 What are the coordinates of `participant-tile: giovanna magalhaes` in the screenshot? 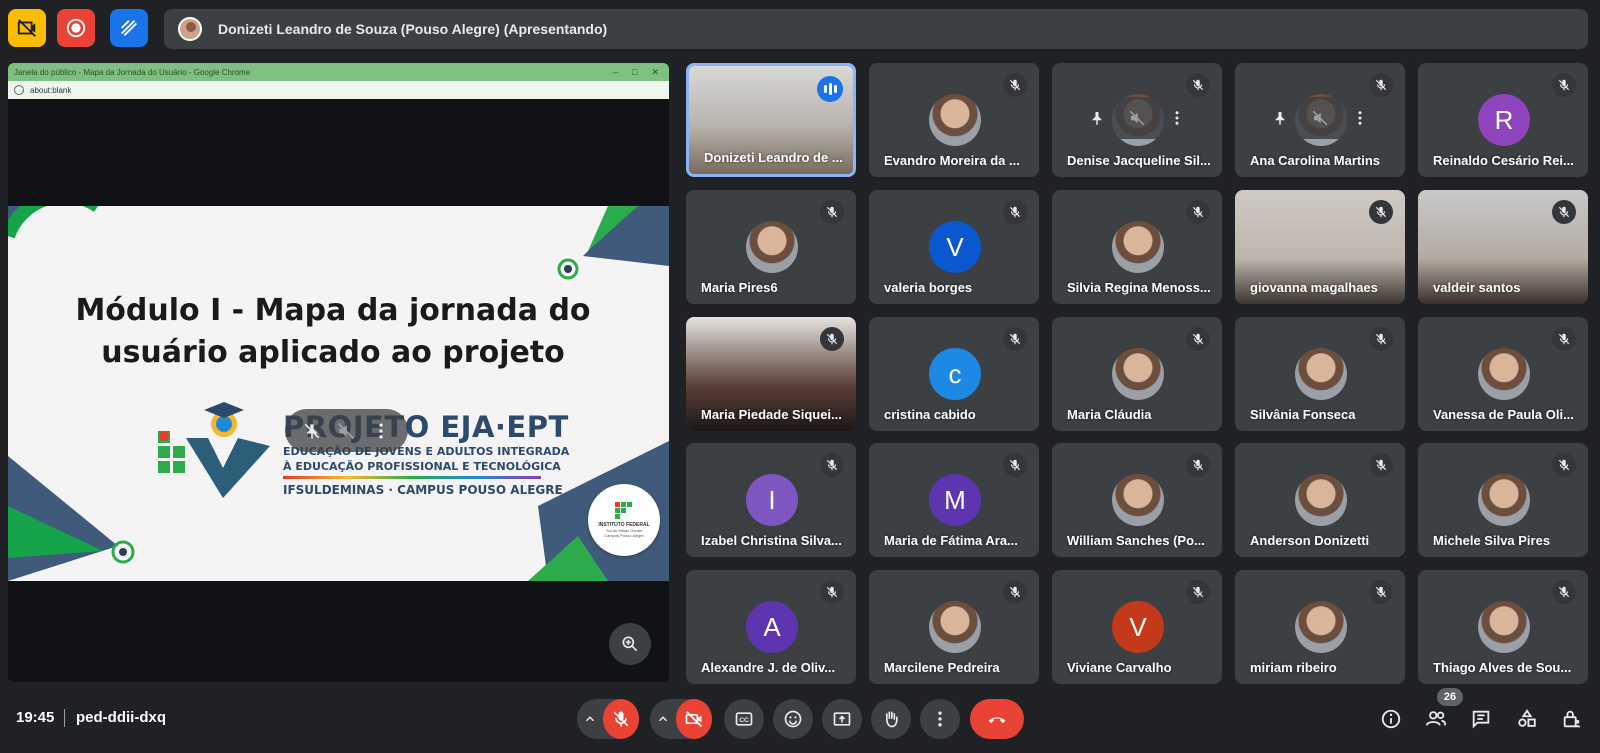 It's located at (1320, 247).